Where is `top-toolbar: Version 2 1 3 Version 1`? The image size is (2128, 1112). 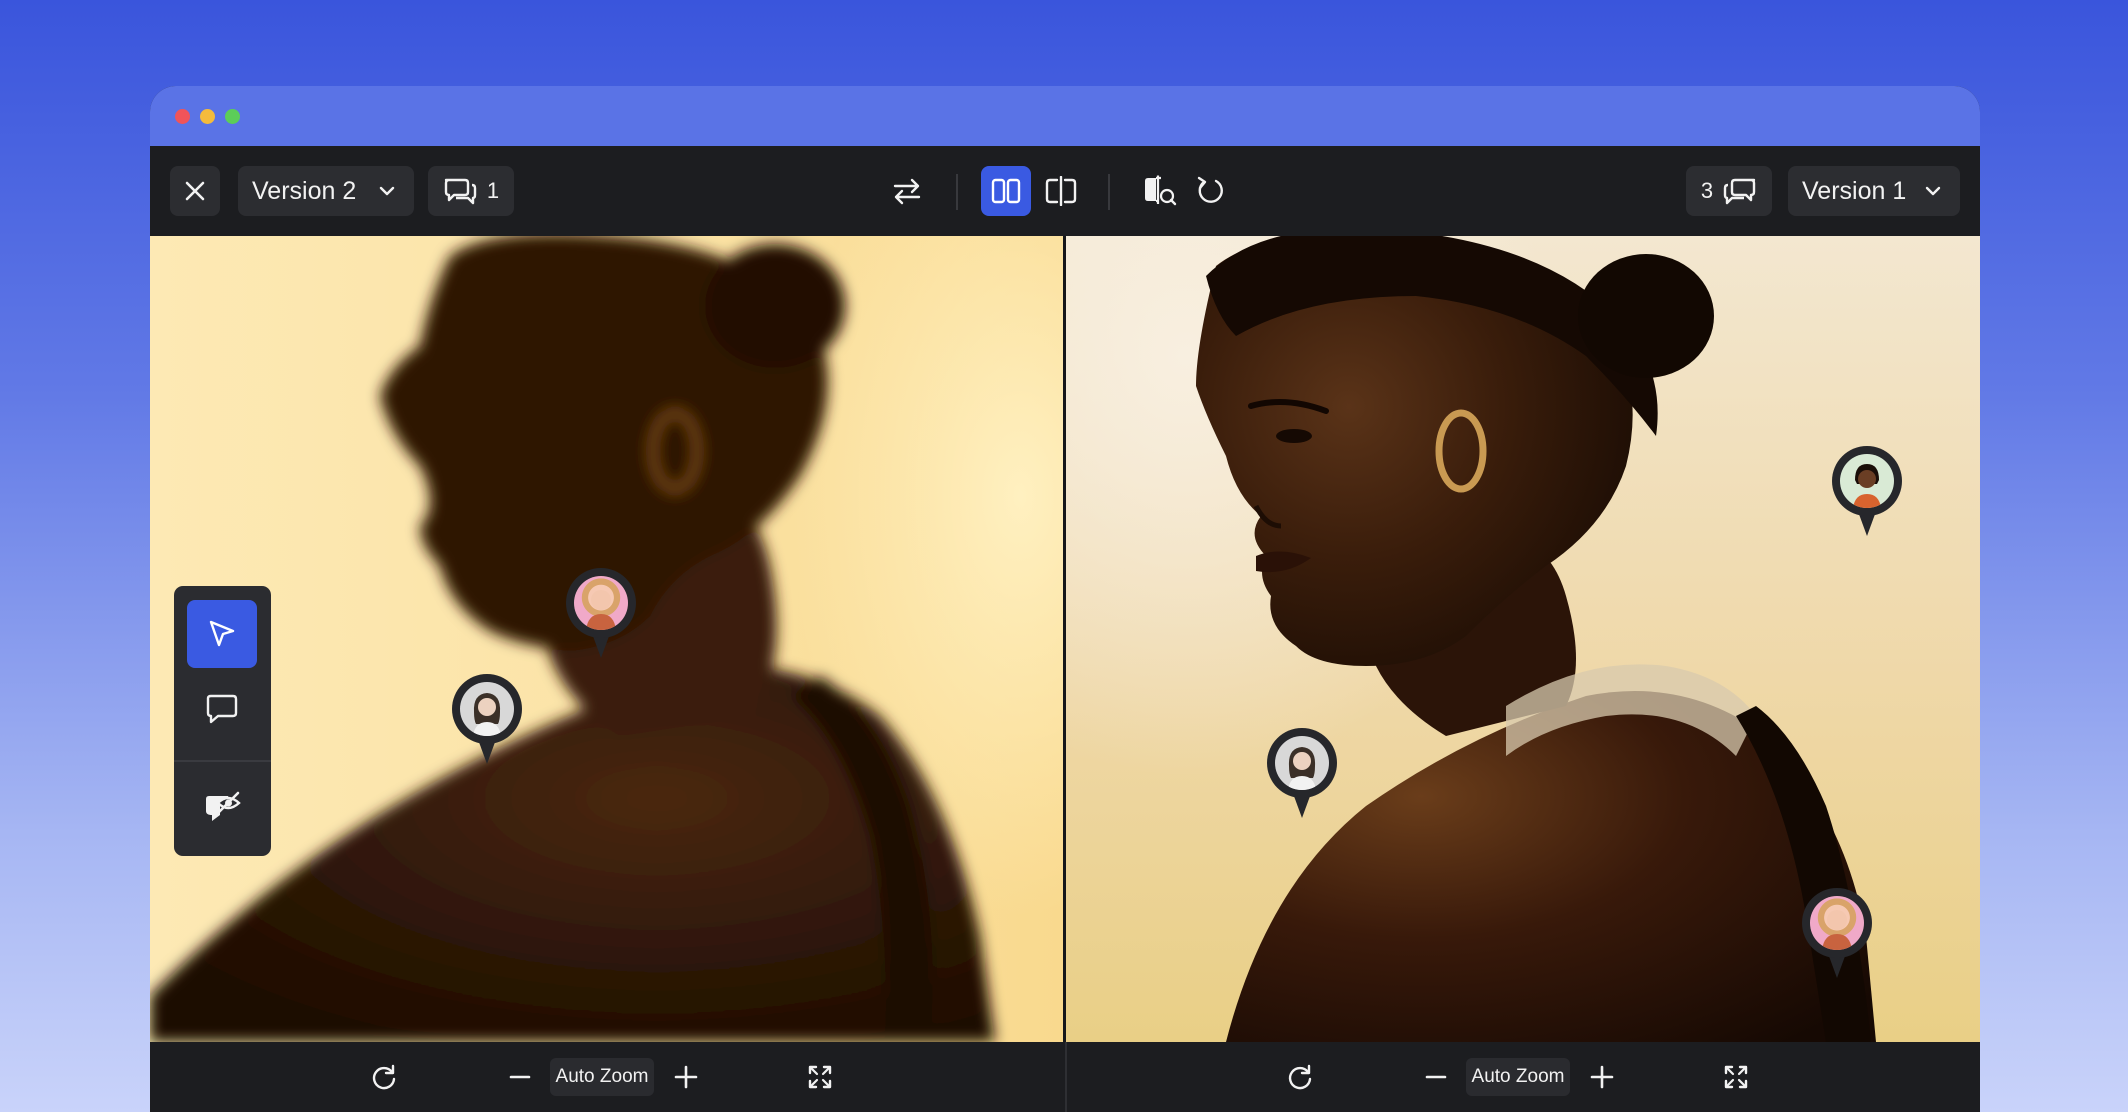 top-toolbar: Version 2 1 3 Version 1 is located at coordinates (1065, 191).